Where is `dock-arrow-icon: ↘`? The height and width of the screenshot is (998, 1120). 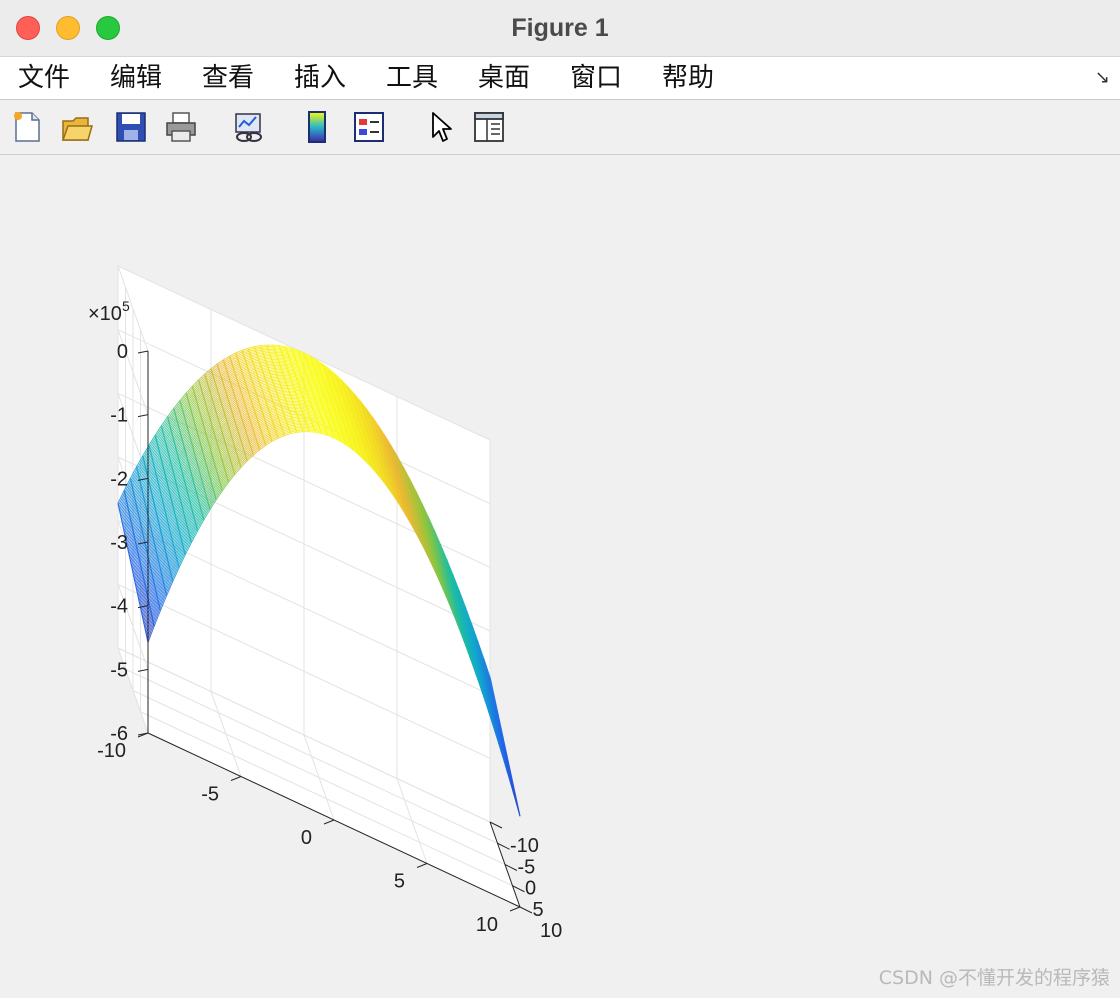
dock-arrow-icon: ↘ is located at coordinates (1102, 77).